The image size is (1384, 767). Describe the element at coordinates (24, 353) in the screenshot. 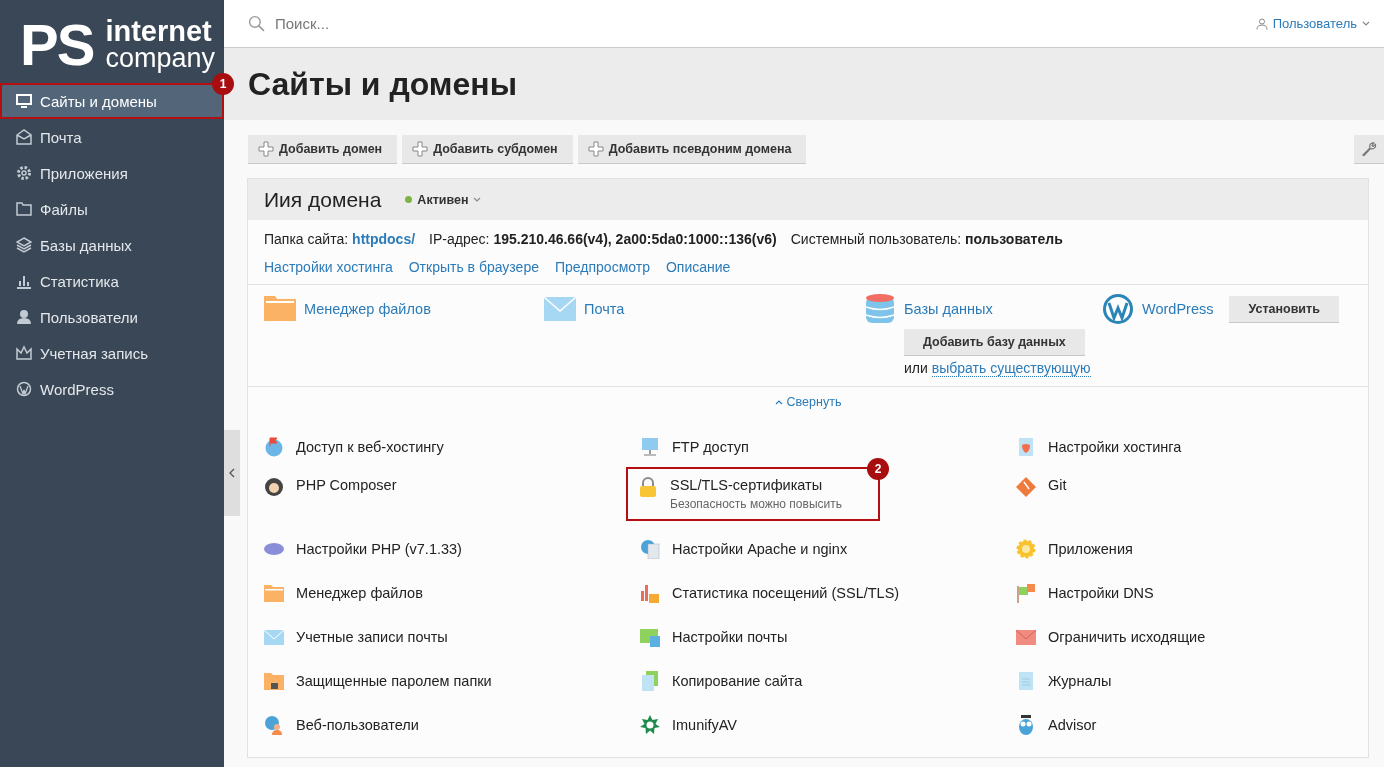

I see `crown-icon` at that location.